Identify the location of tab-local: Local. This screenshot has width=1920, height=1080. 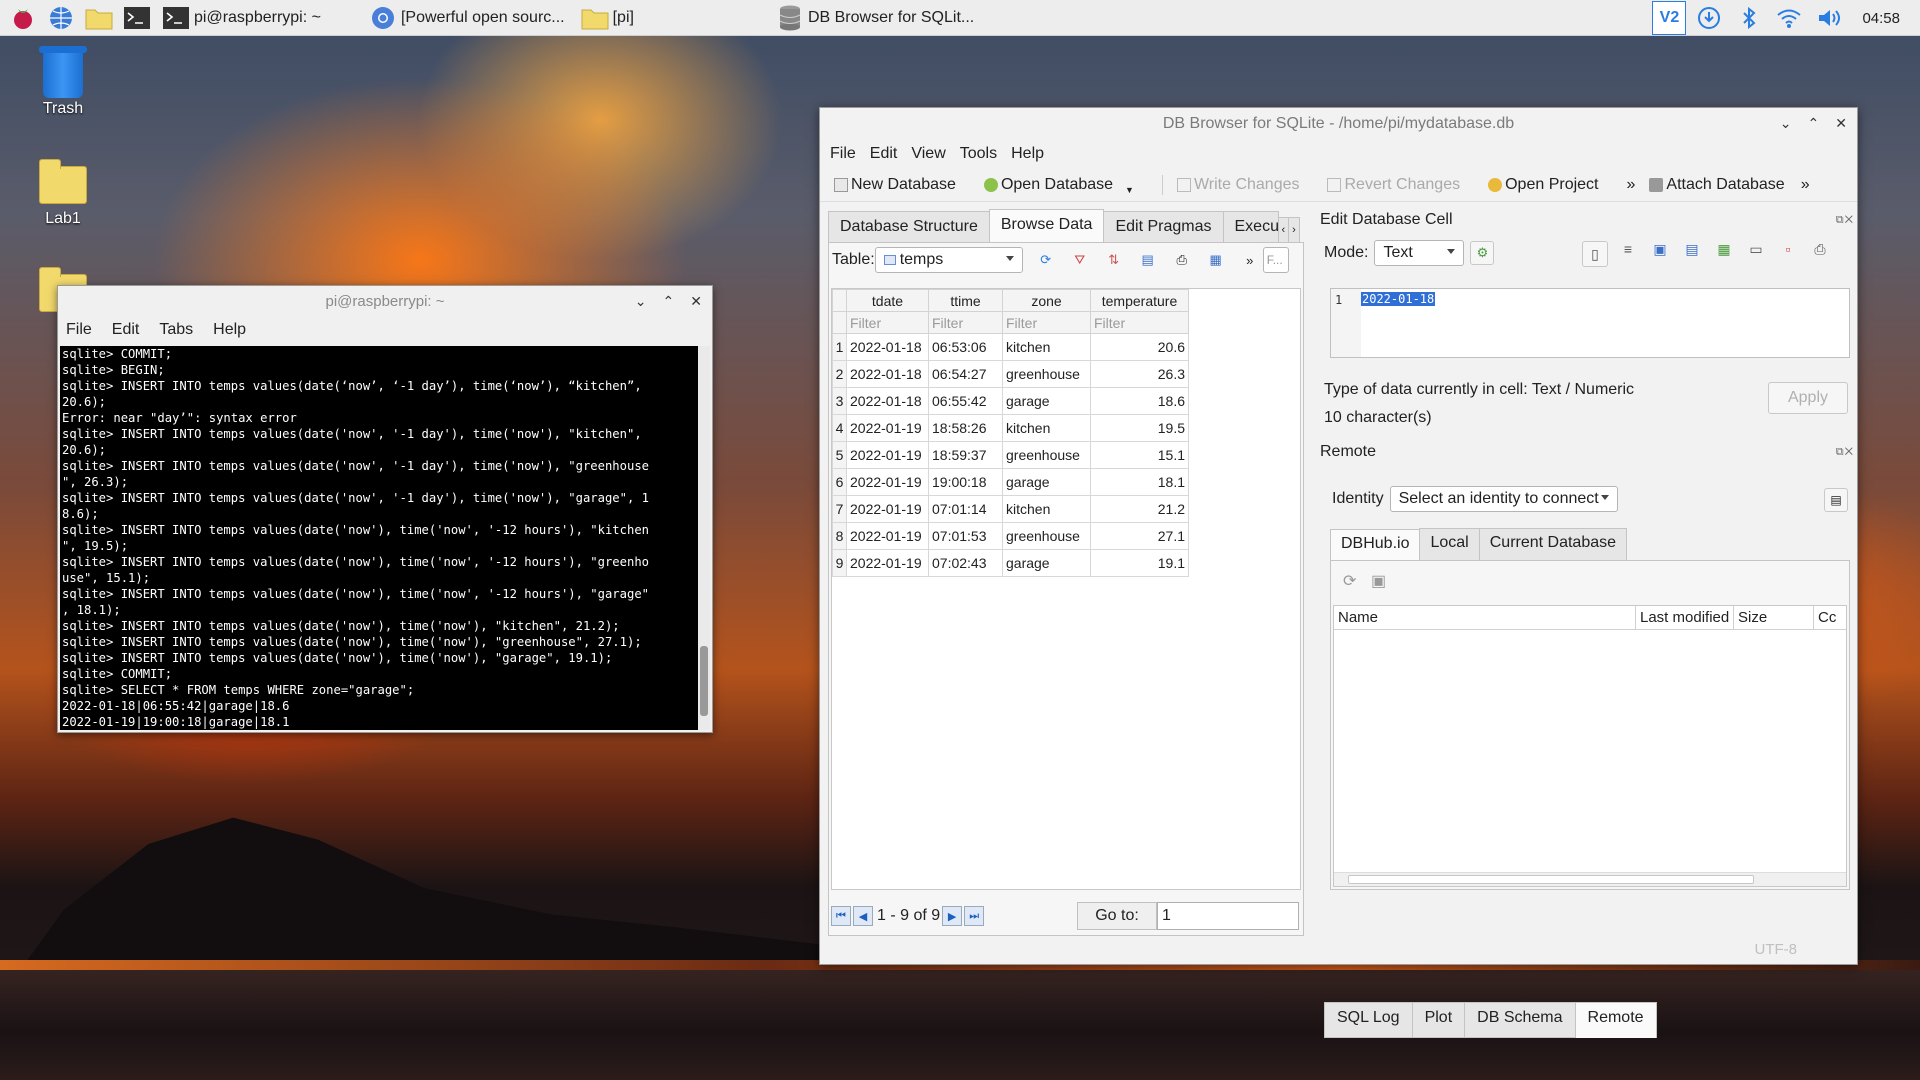
(1449, 544).